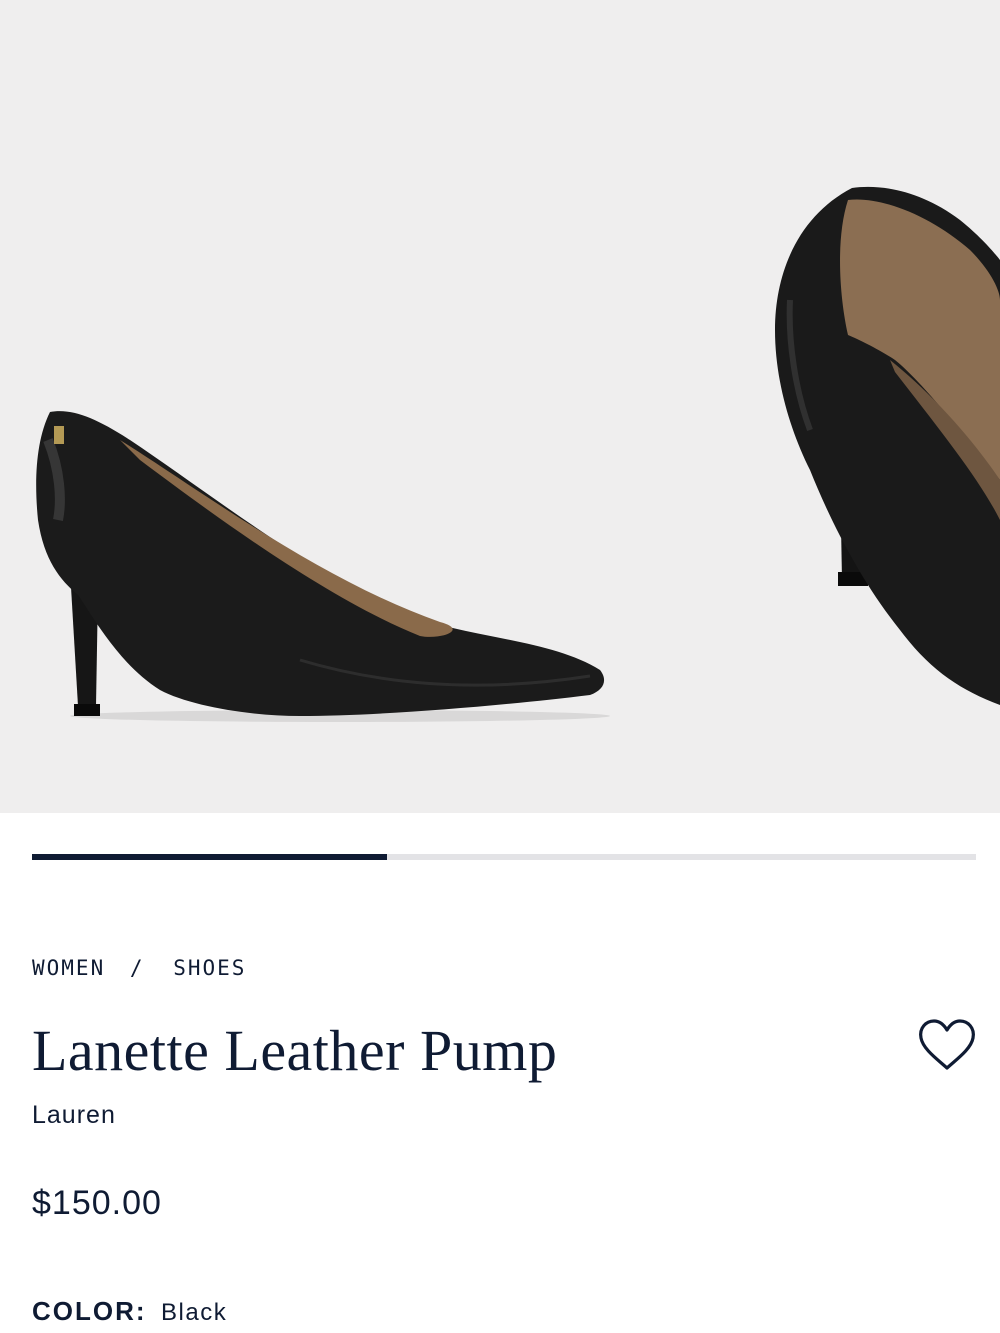 Image resolution: width=1000 pixels, height=1333 pixels. Describe the element at coordinates (74, 1115) in the screenshot. I see `product-brand: Lauren` at that location.